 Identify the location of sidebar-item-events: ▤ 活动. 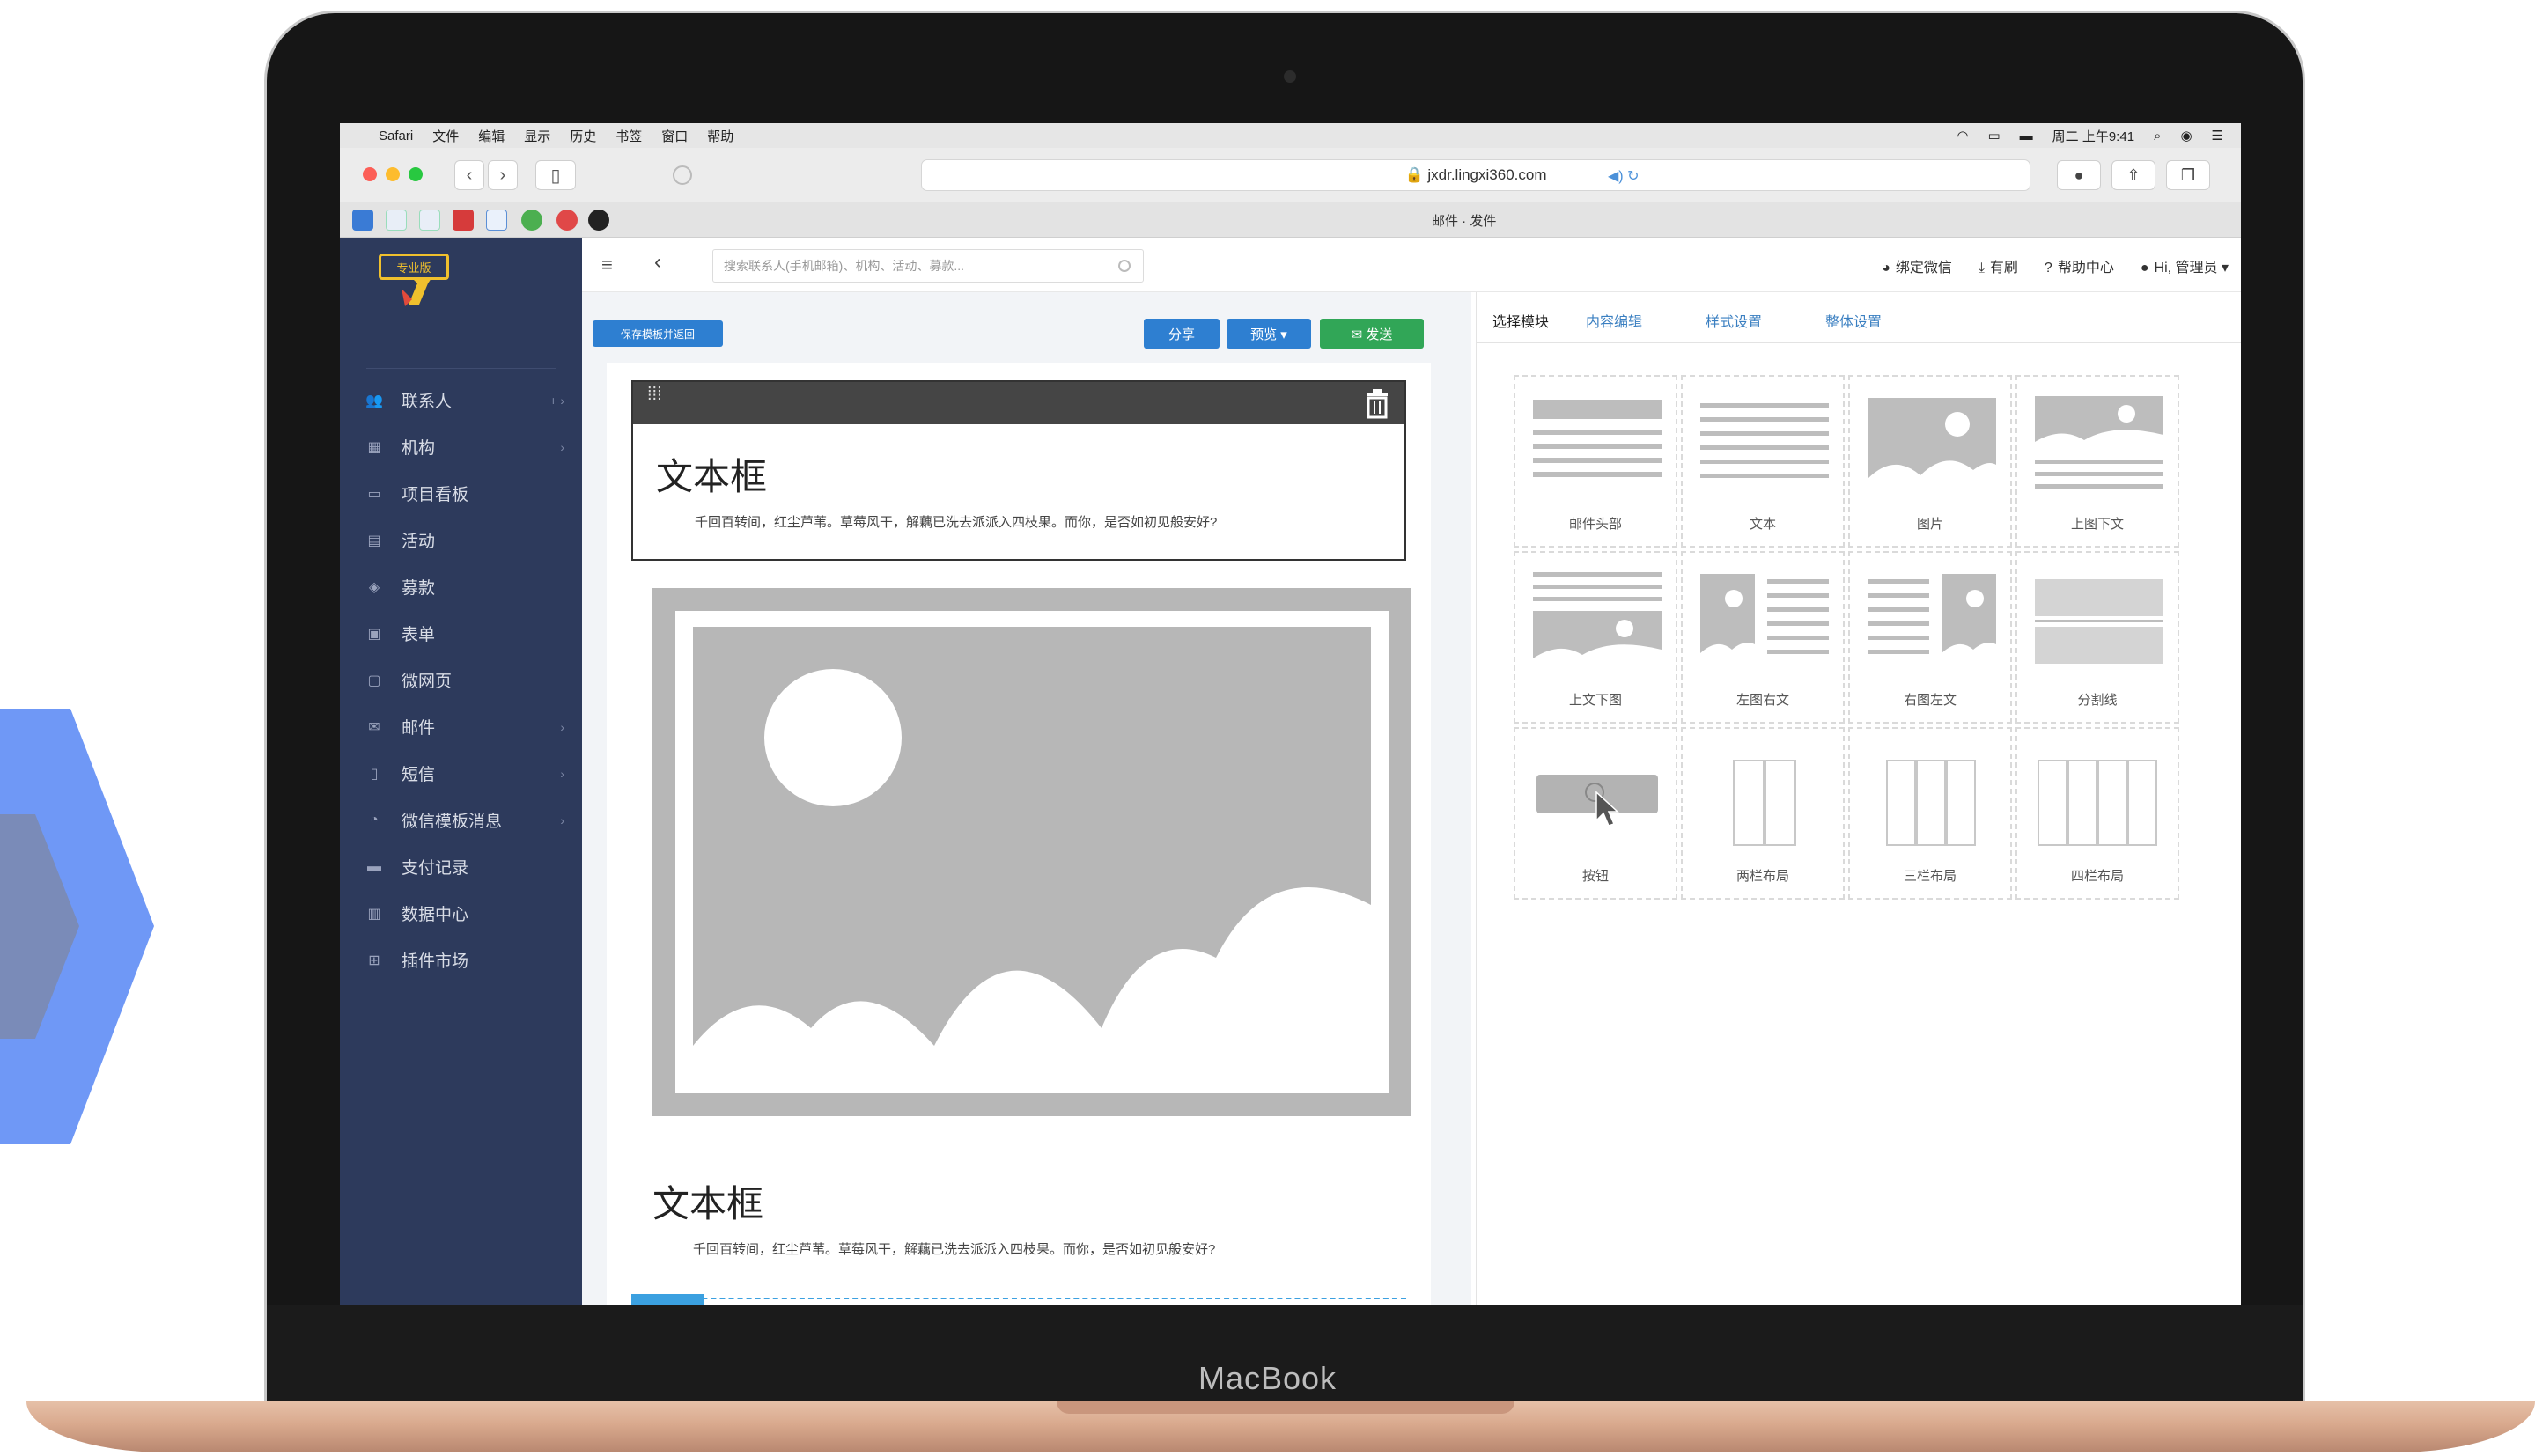
(461, 540).